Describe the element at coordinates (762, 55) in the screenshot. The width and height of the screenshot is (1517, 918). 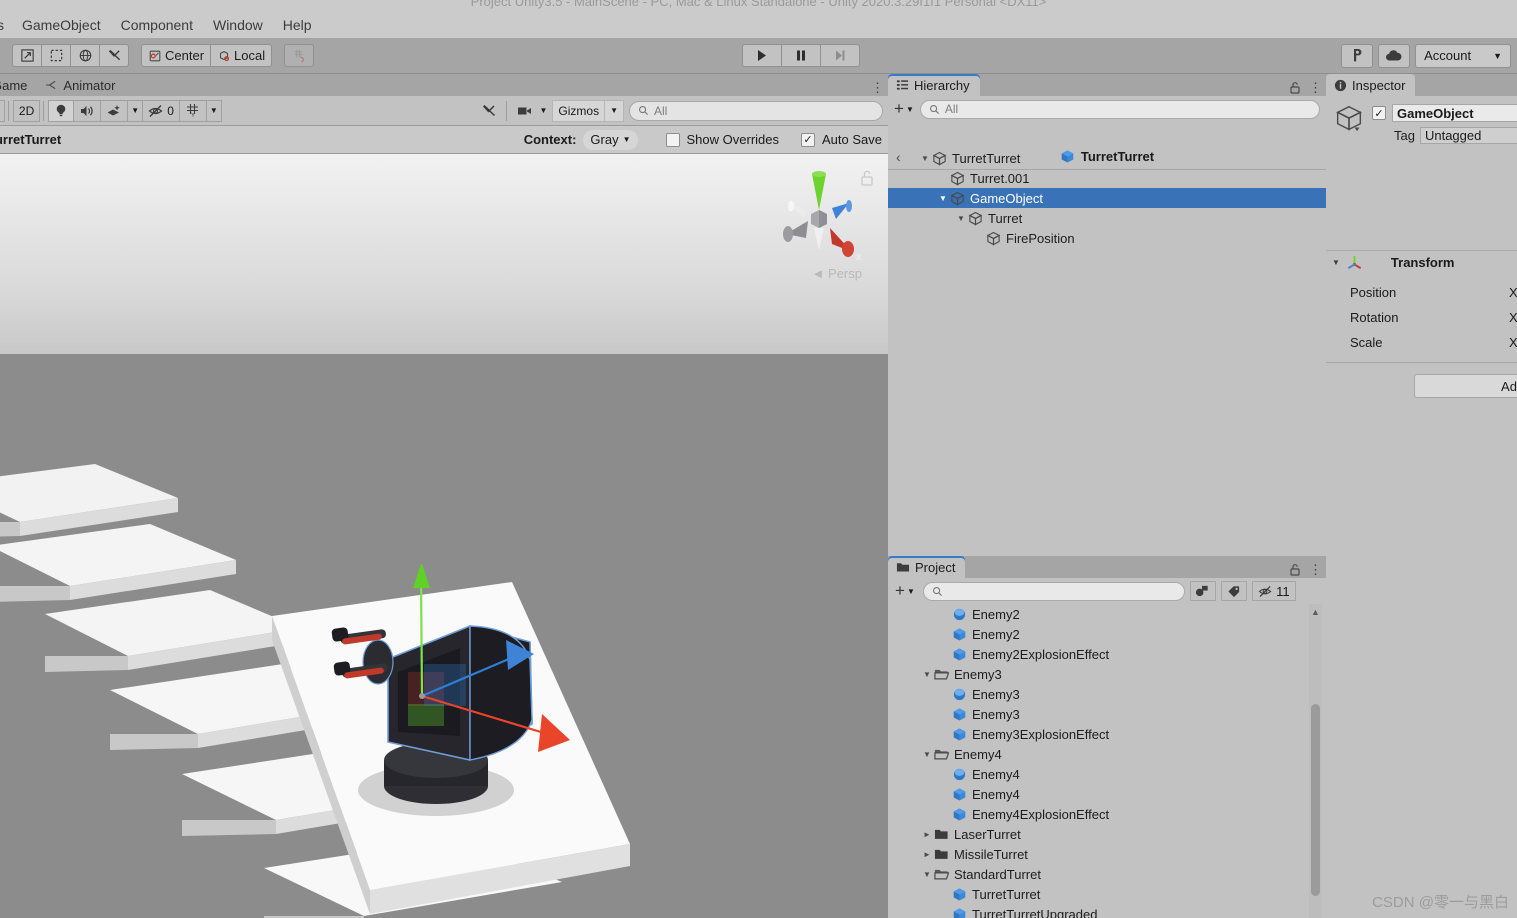
I see `play-button` at that location.